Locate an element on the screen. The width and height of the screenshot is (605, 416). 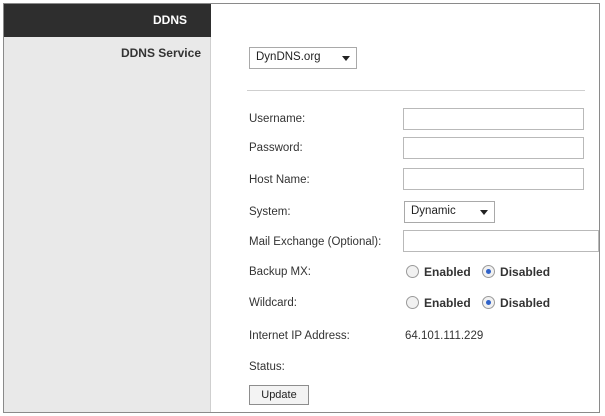
system-label: System: is located at coordinates (270, 212).